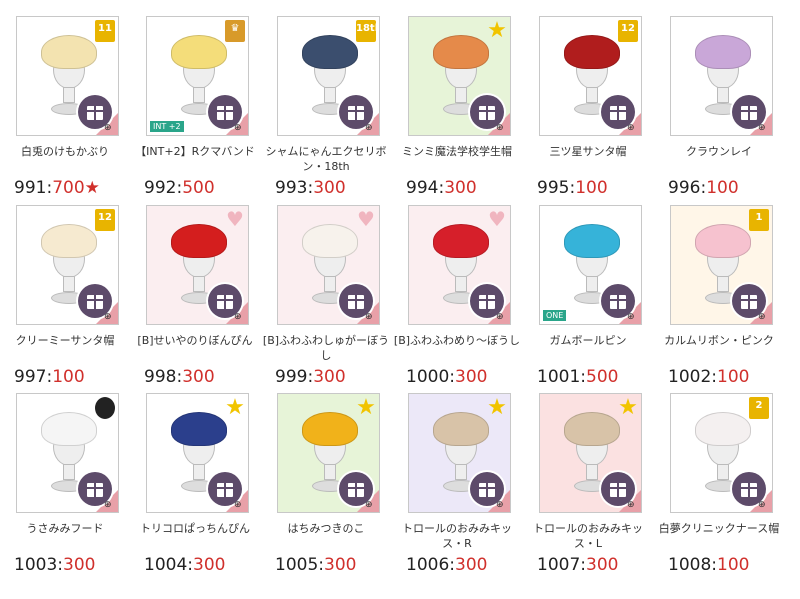 This screenshot has height=599, width=800. Describe the element at coordinates (197, 76) in the screenshot. I see `item-thumbnail: ⊕ ♛ INT +2` at that location.